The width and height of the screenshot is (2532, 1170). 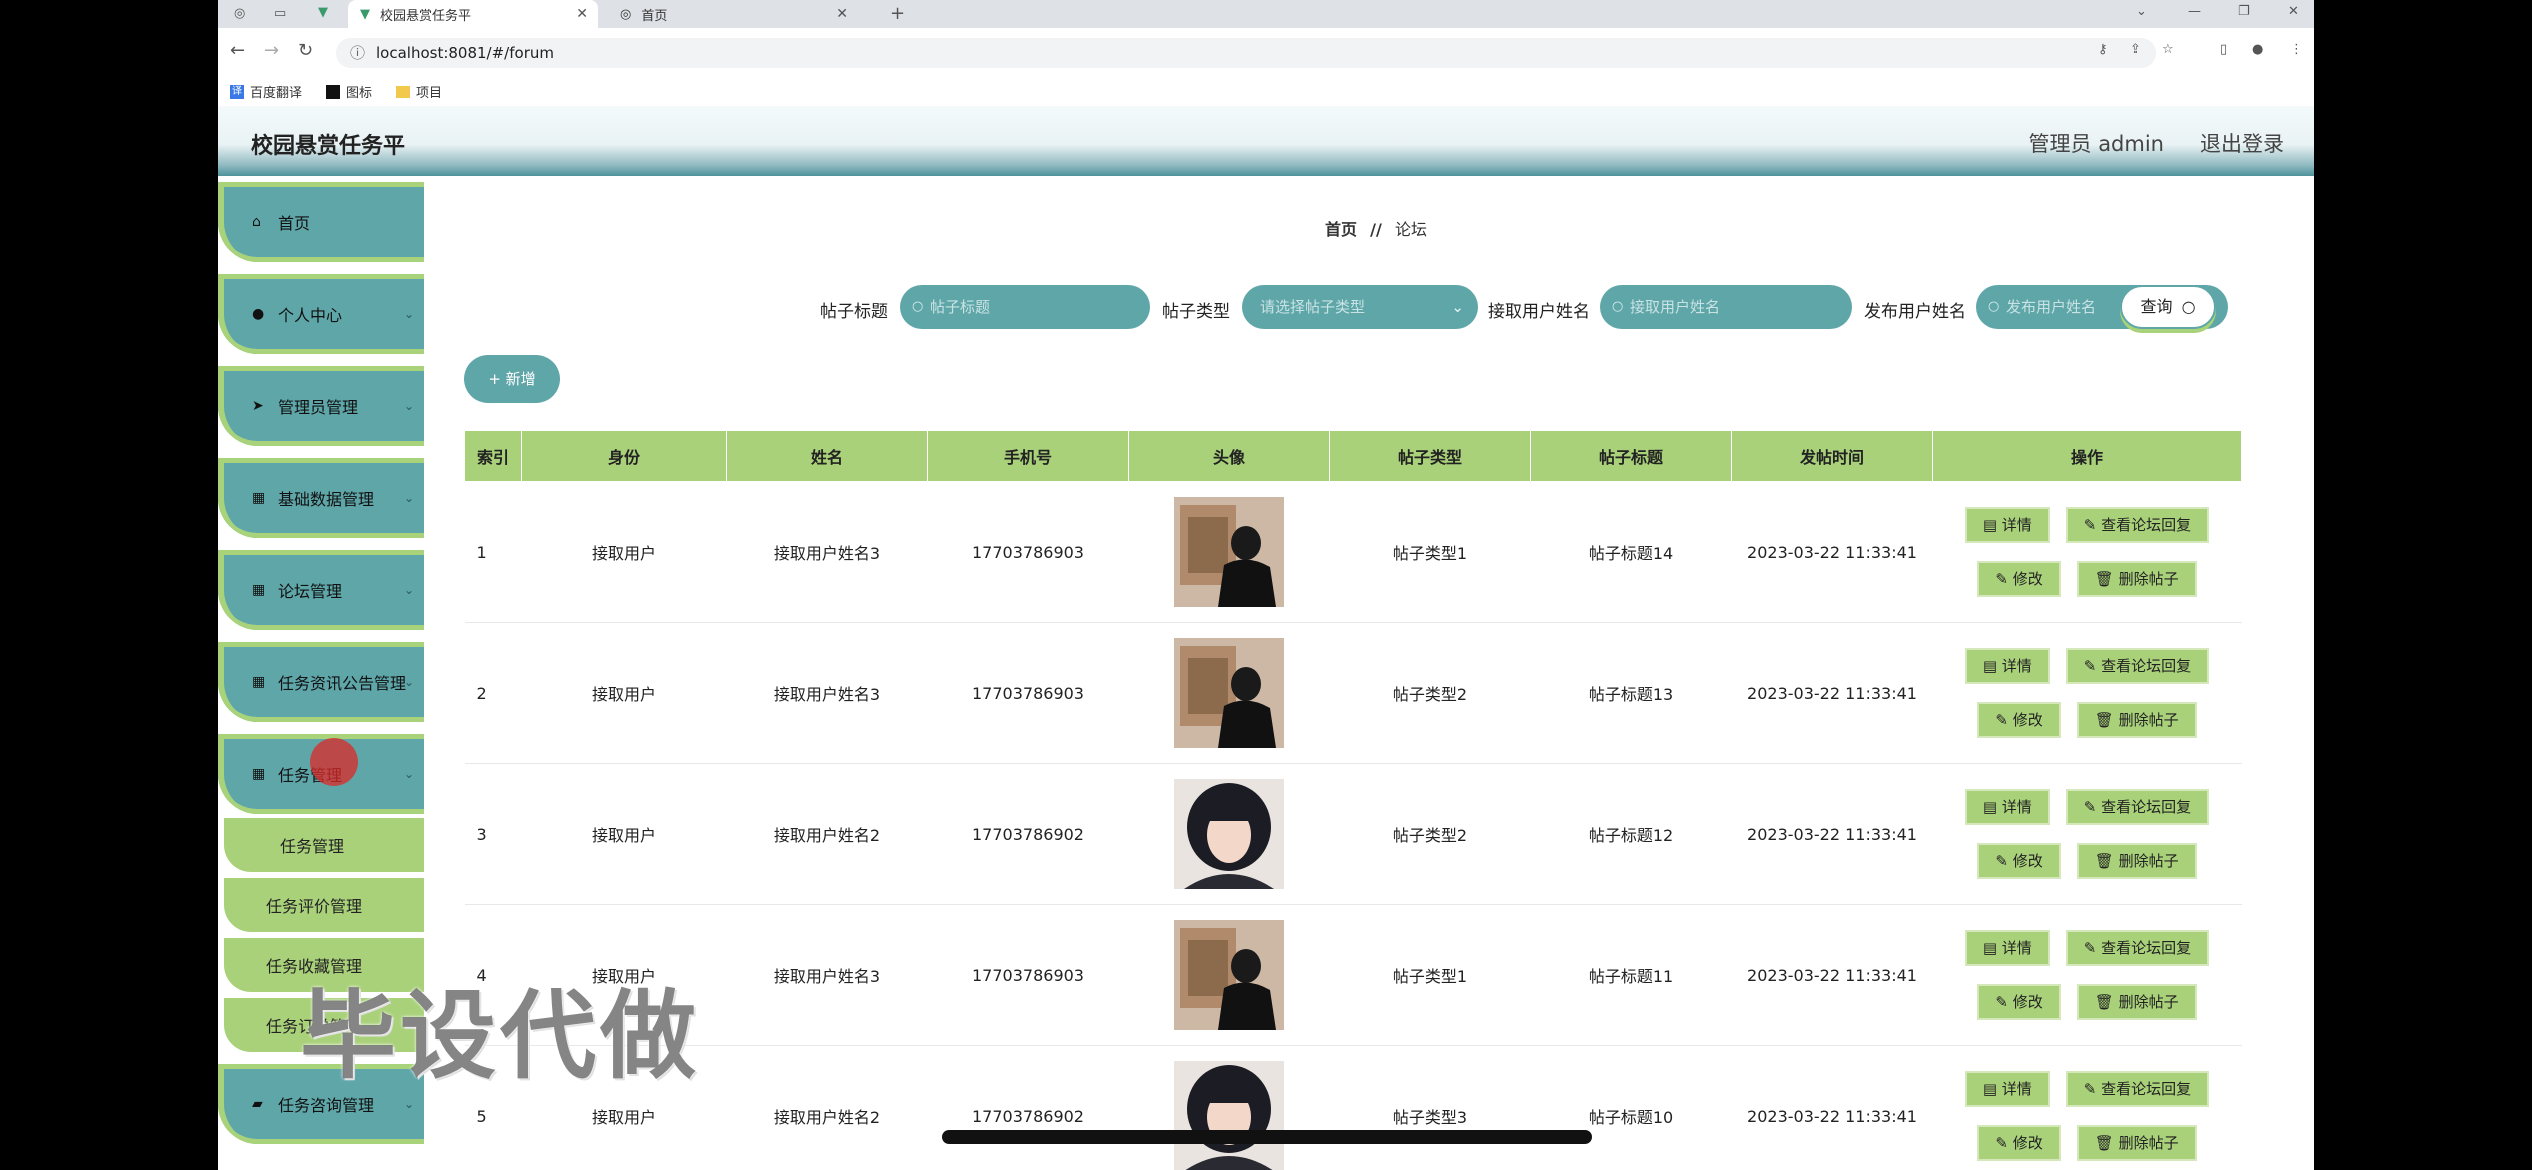 What do you see at coordinates (1028, 456) in the screenshot?
I see `column-header: 手机号` at bounding box center [1028, 456].